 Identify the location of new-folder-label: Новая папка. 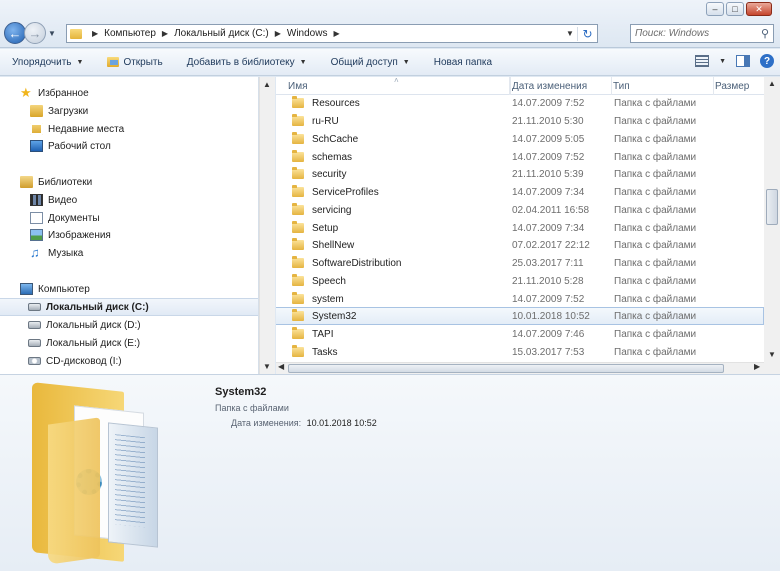
(463, 62).